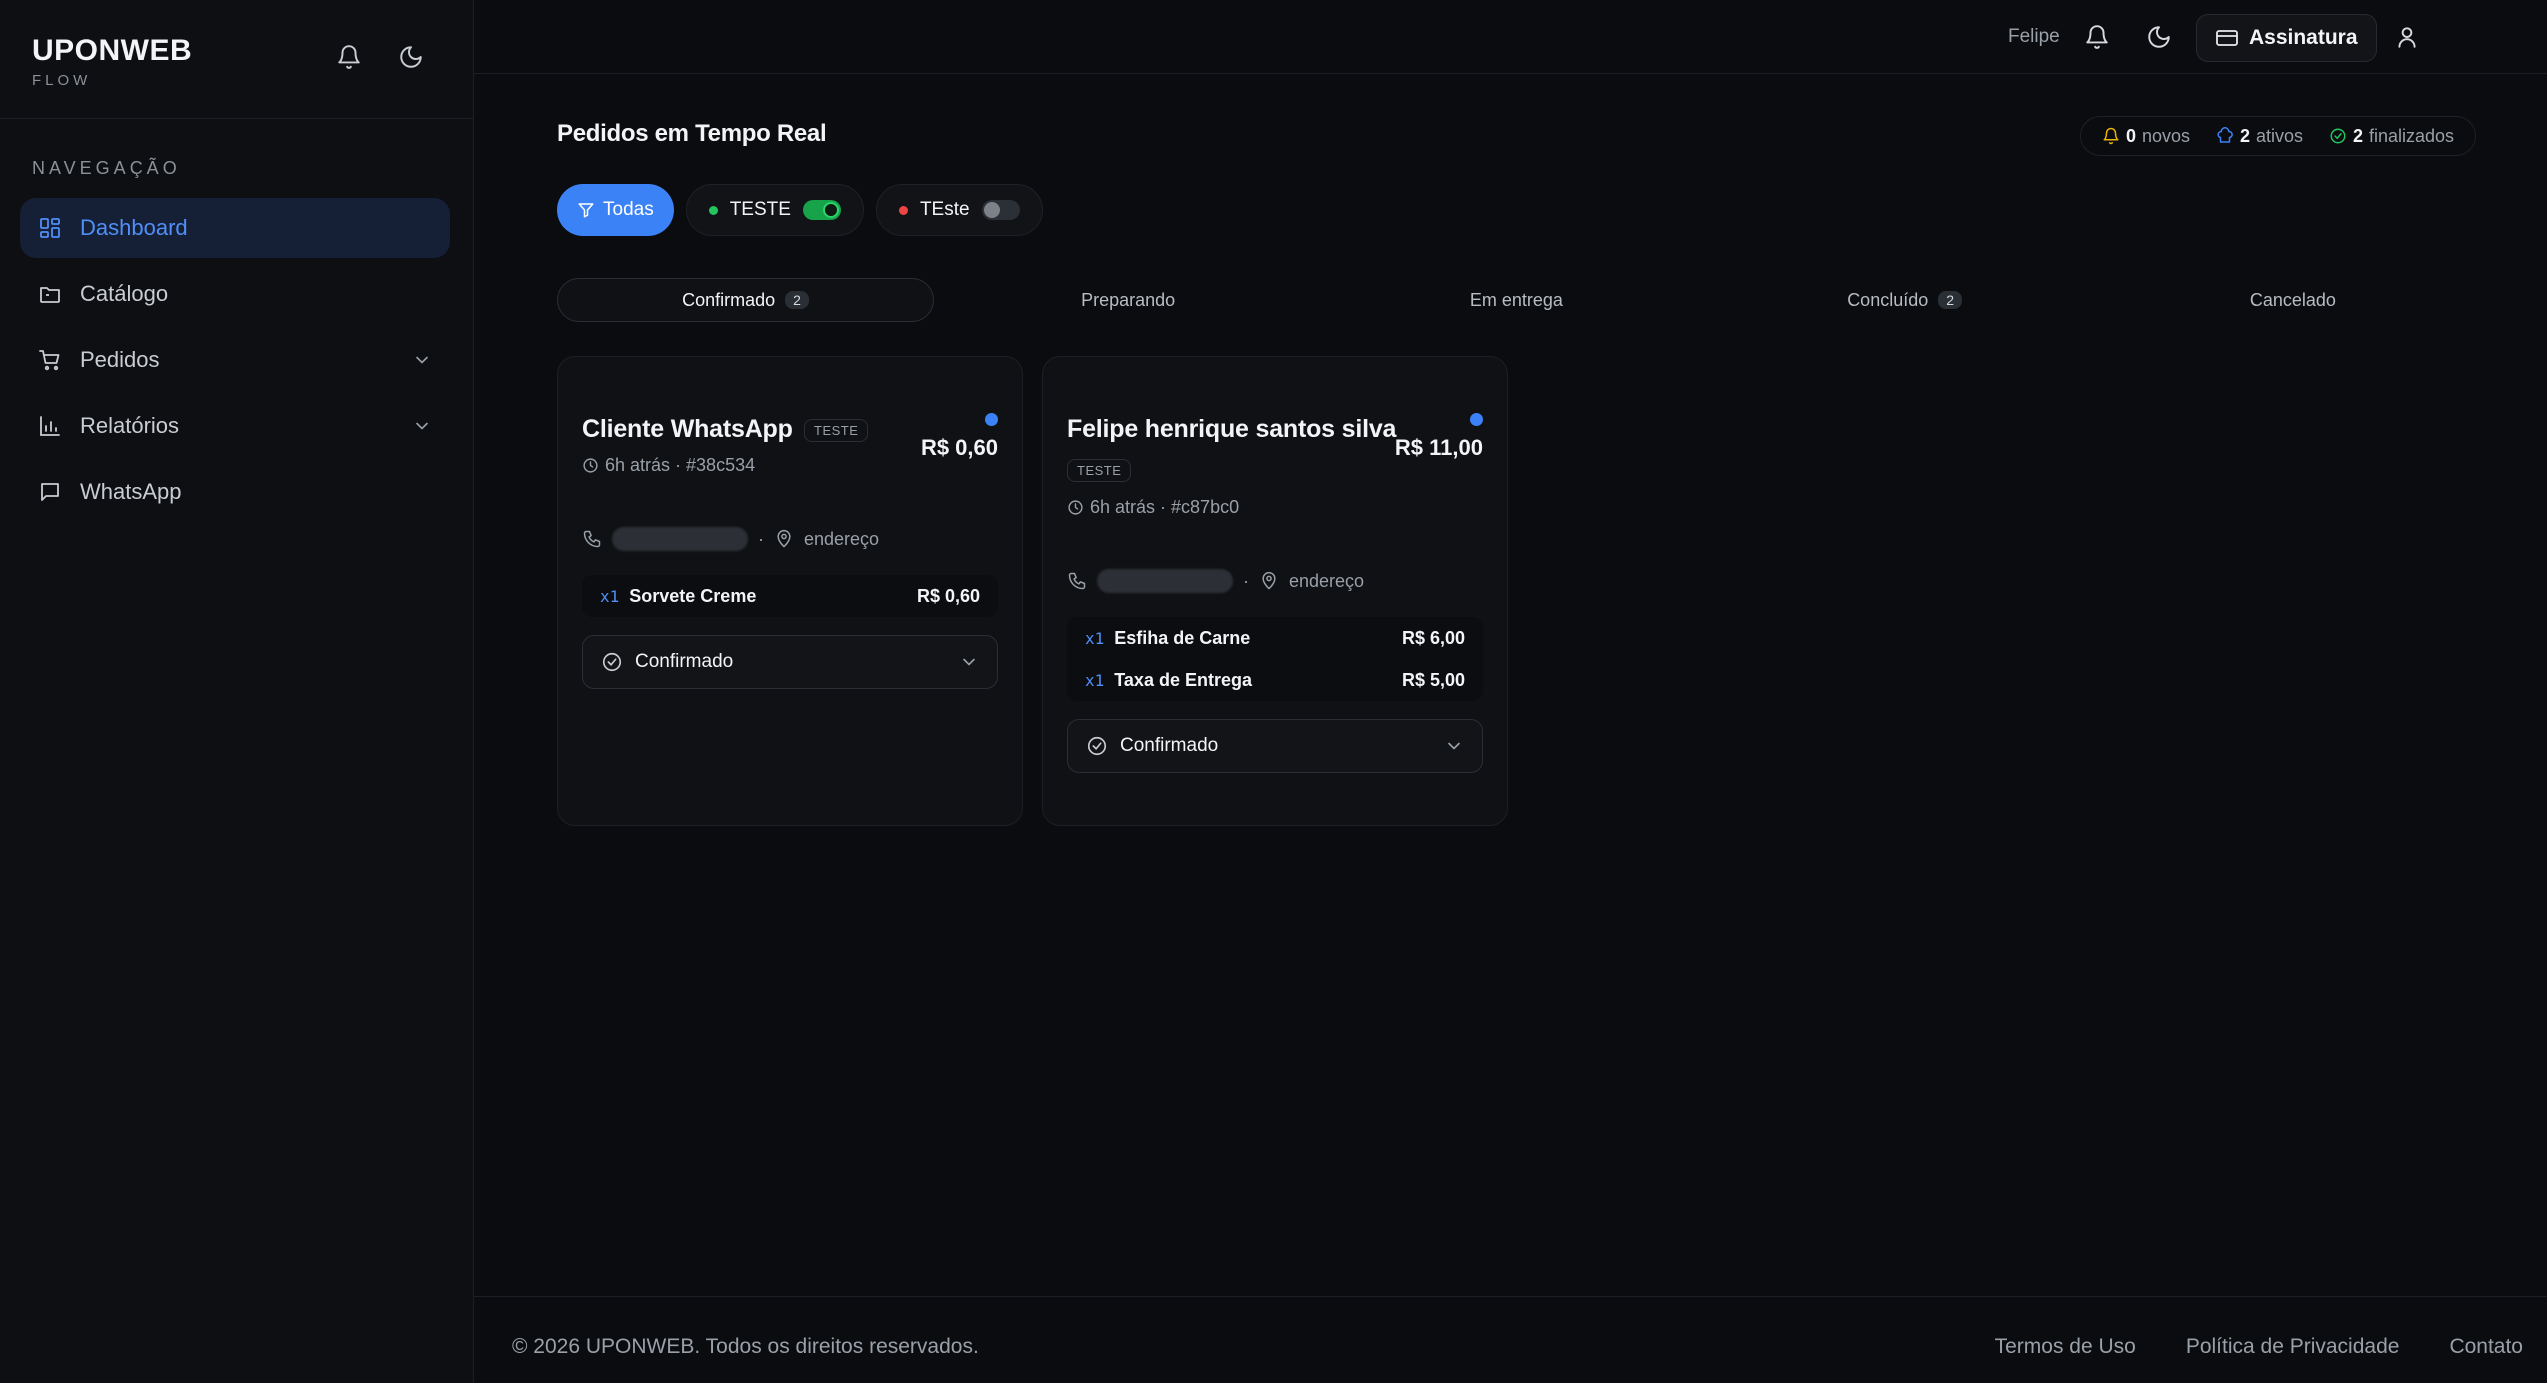  What do you see at coordinates (1275, 638) in the screenshot?
I see `order-item: x1 Esfiha de Carne R$ 6,00` at bounding box center [1275, 638].